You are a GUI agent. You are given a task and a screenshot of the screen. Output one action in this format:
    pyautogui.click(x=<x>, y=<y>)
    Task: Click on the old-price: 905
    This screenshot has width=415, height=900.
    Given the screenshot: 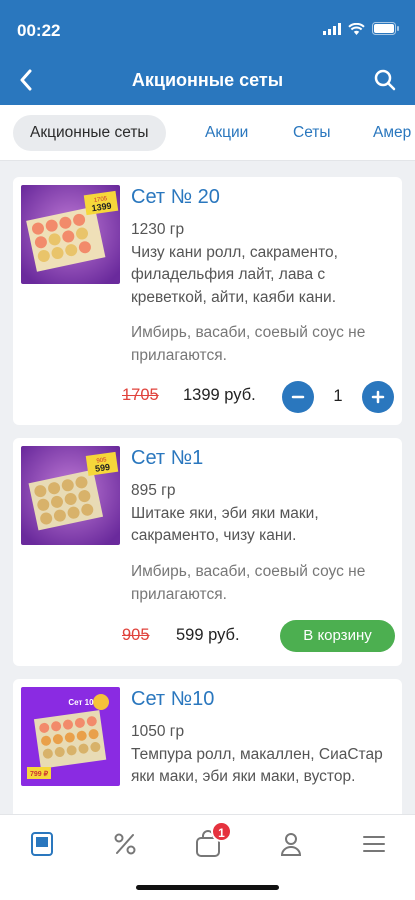 What is the action you would take?
    pyautogui.click(x=136, y=635)
    